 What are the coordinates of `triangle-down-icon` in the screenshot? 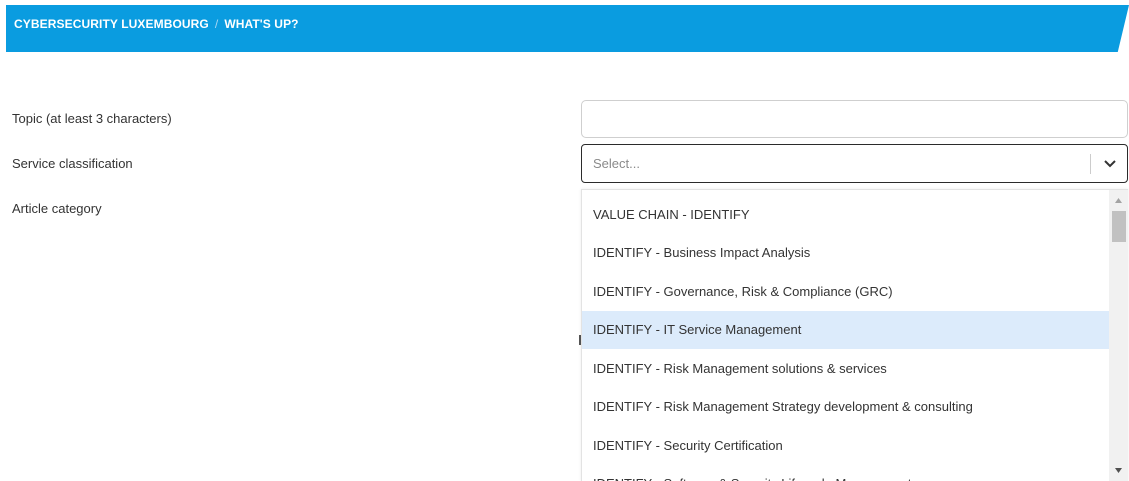 It's located at (1118, 470).